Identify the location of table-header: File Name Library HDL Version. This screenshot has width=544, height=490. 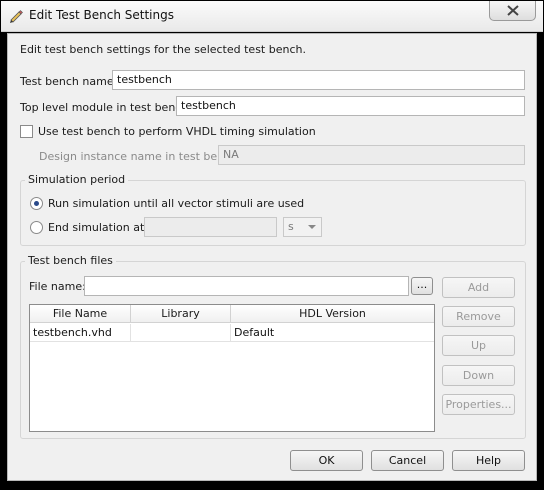
(232, 314).